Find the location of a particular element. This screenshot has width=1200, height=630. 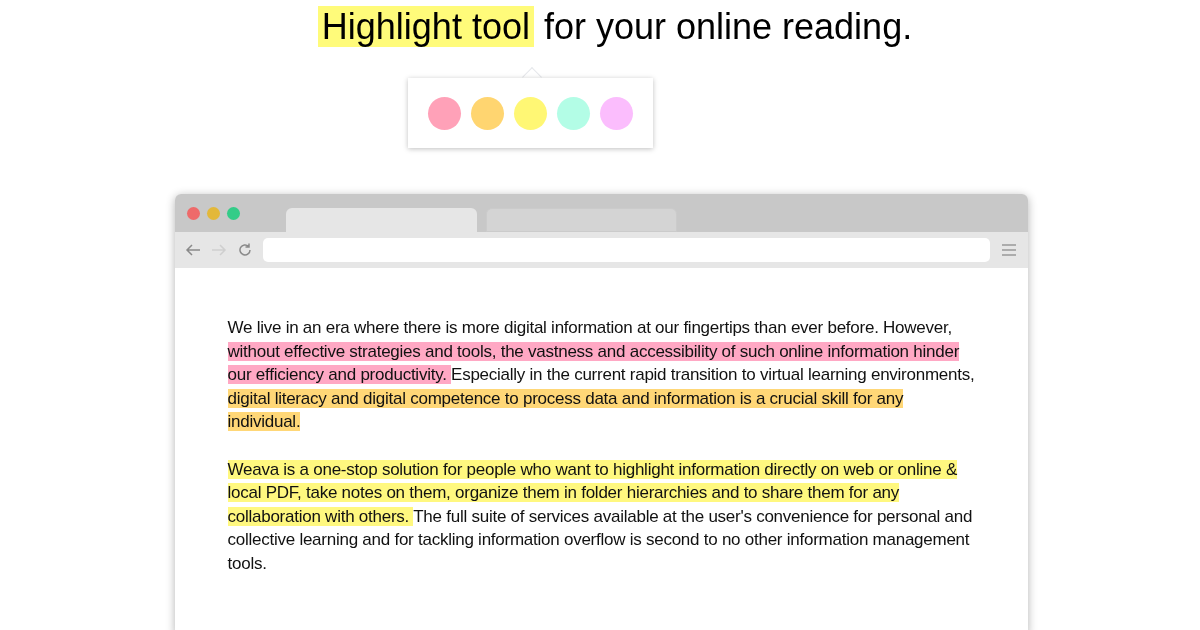

close-window-icon is located at coordinates (193, 213).